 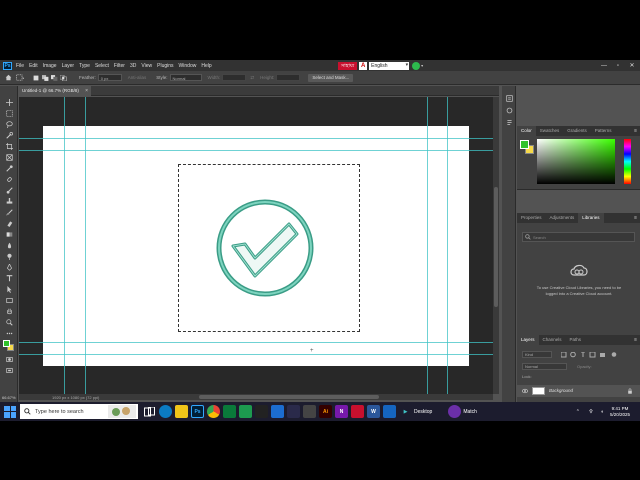 What do you see at coordinates (9, 289) in the screenshot?
I see `path-selection-tool-icon` at bounding box center [9, 289].